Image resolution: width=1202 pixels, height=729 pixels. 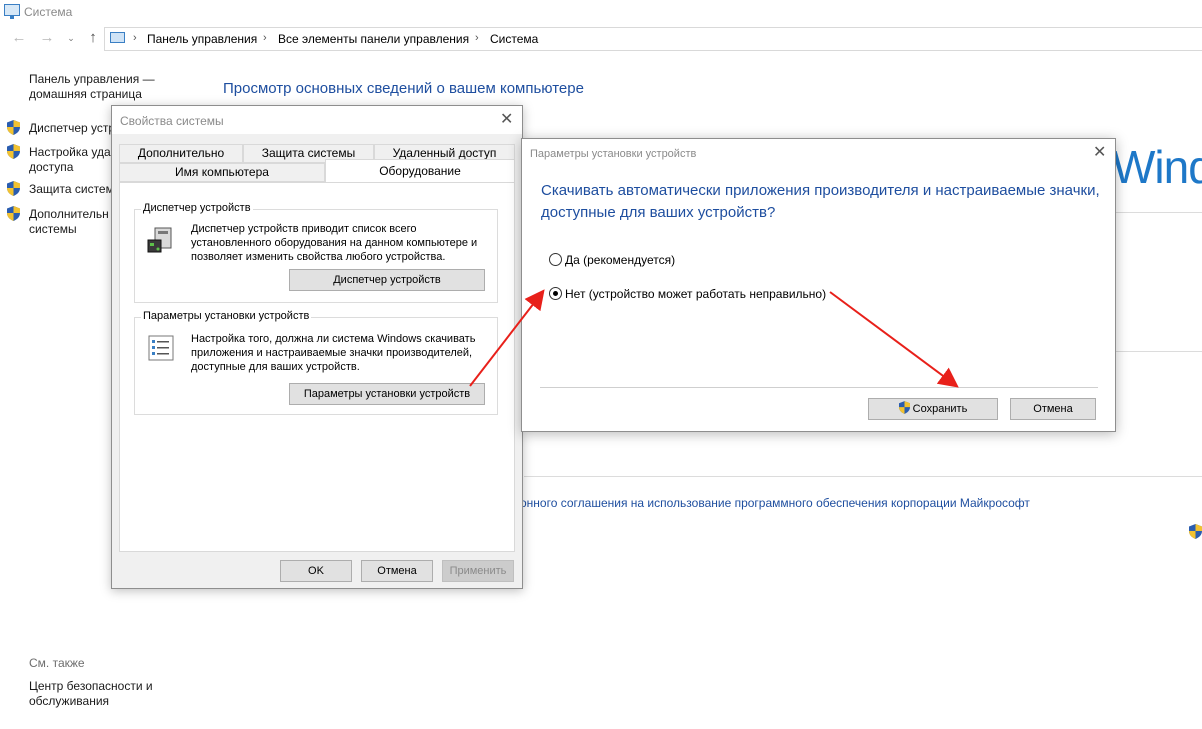 I want to click on save-button-label: Сохранить, so click(x=940, y=409).